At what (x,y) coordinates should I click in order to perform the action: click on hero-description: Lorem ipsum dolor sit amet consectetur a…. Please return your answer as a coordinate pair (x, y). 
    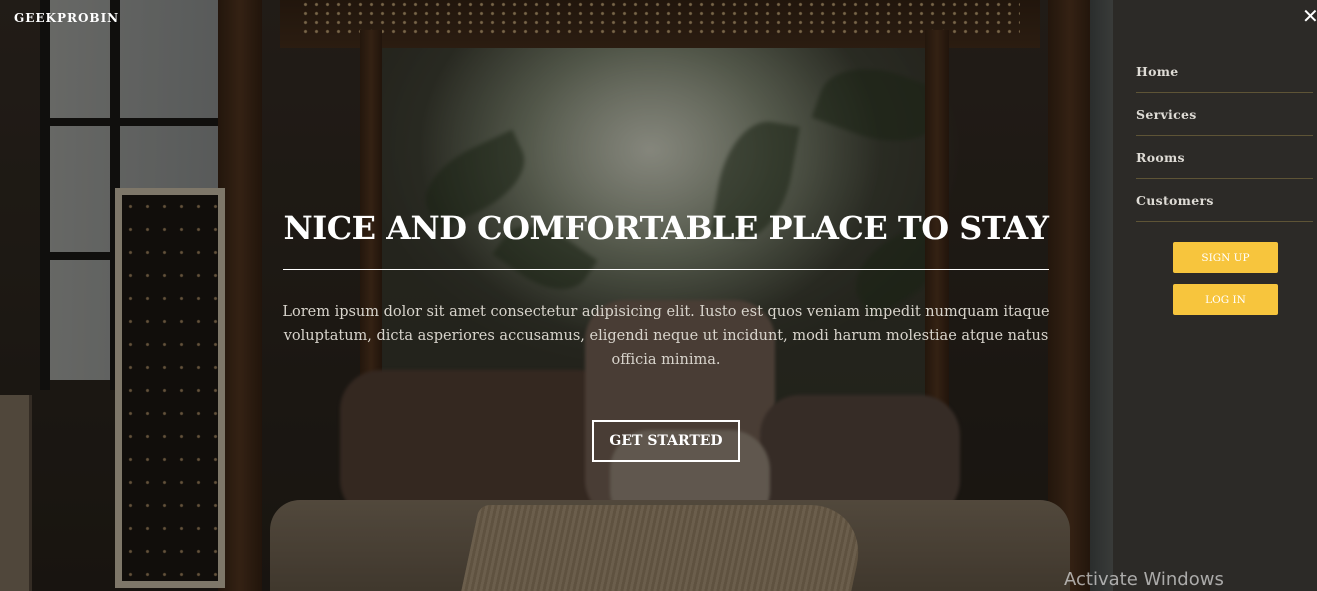
    Looking at the image, I should click on (666, 335).